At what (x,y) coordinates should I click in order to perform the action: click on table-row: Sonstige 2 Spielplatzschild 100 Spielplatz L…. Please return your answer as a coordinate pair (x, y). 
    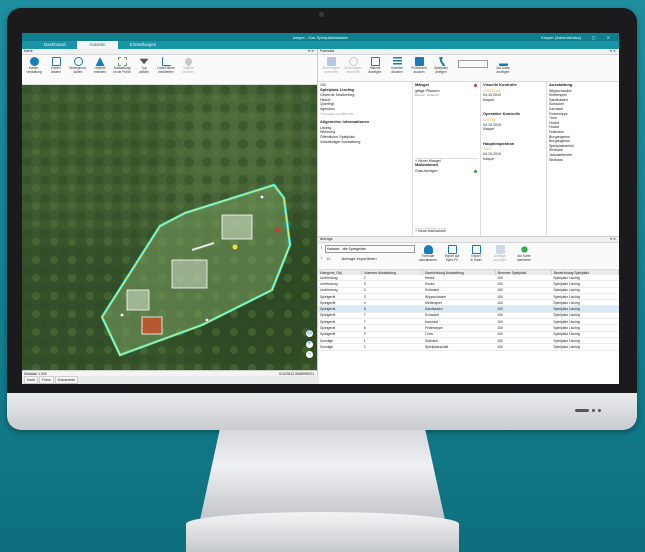
    Looking at the image, I should click on (468, 347).